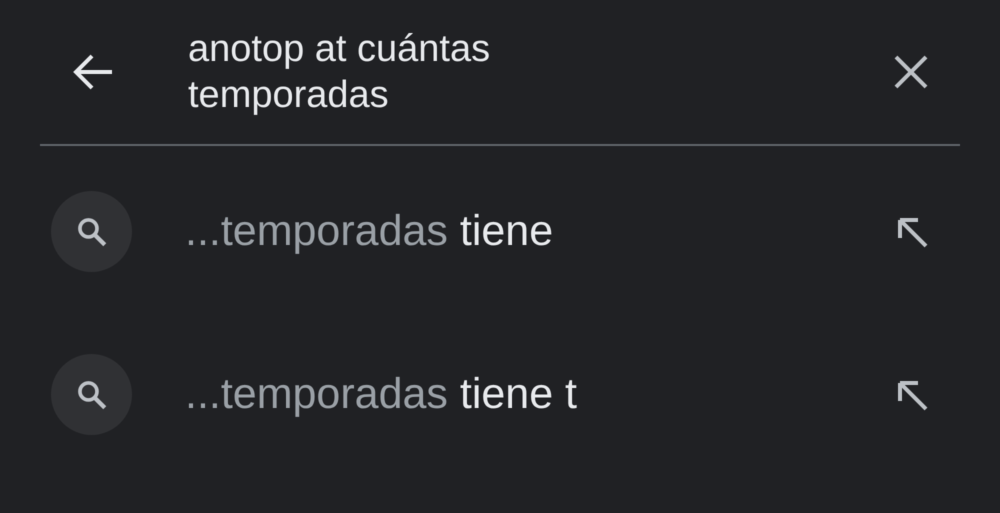 This screenshot has height=513, width=1000. What do you see at coordinates (540, 231) in the screenshot?
I see `suggestion-text: ...temporadas tiene` at bounding box center [540, 231].